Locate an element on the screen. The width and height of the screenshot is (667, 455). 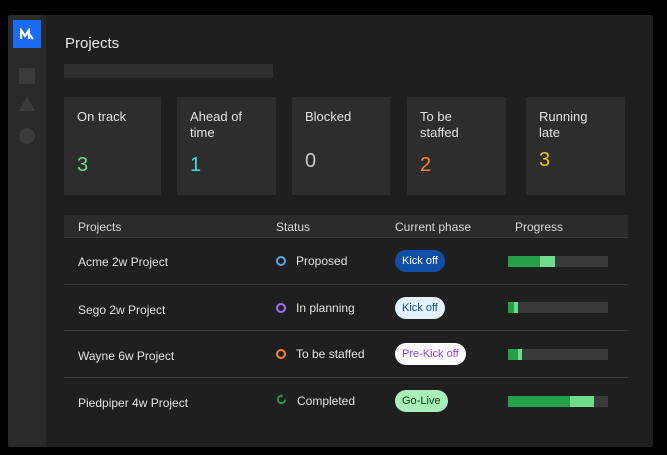
refresh-icon is located at coordinates (281, 400).